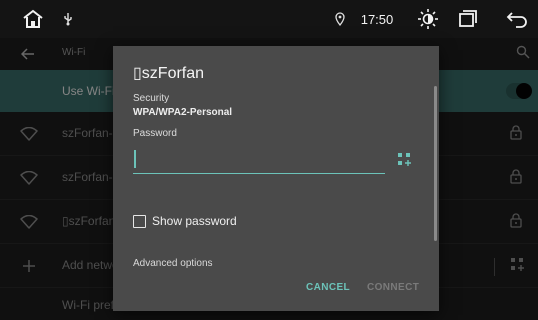  I want to click on password-field, so click(259, 160).